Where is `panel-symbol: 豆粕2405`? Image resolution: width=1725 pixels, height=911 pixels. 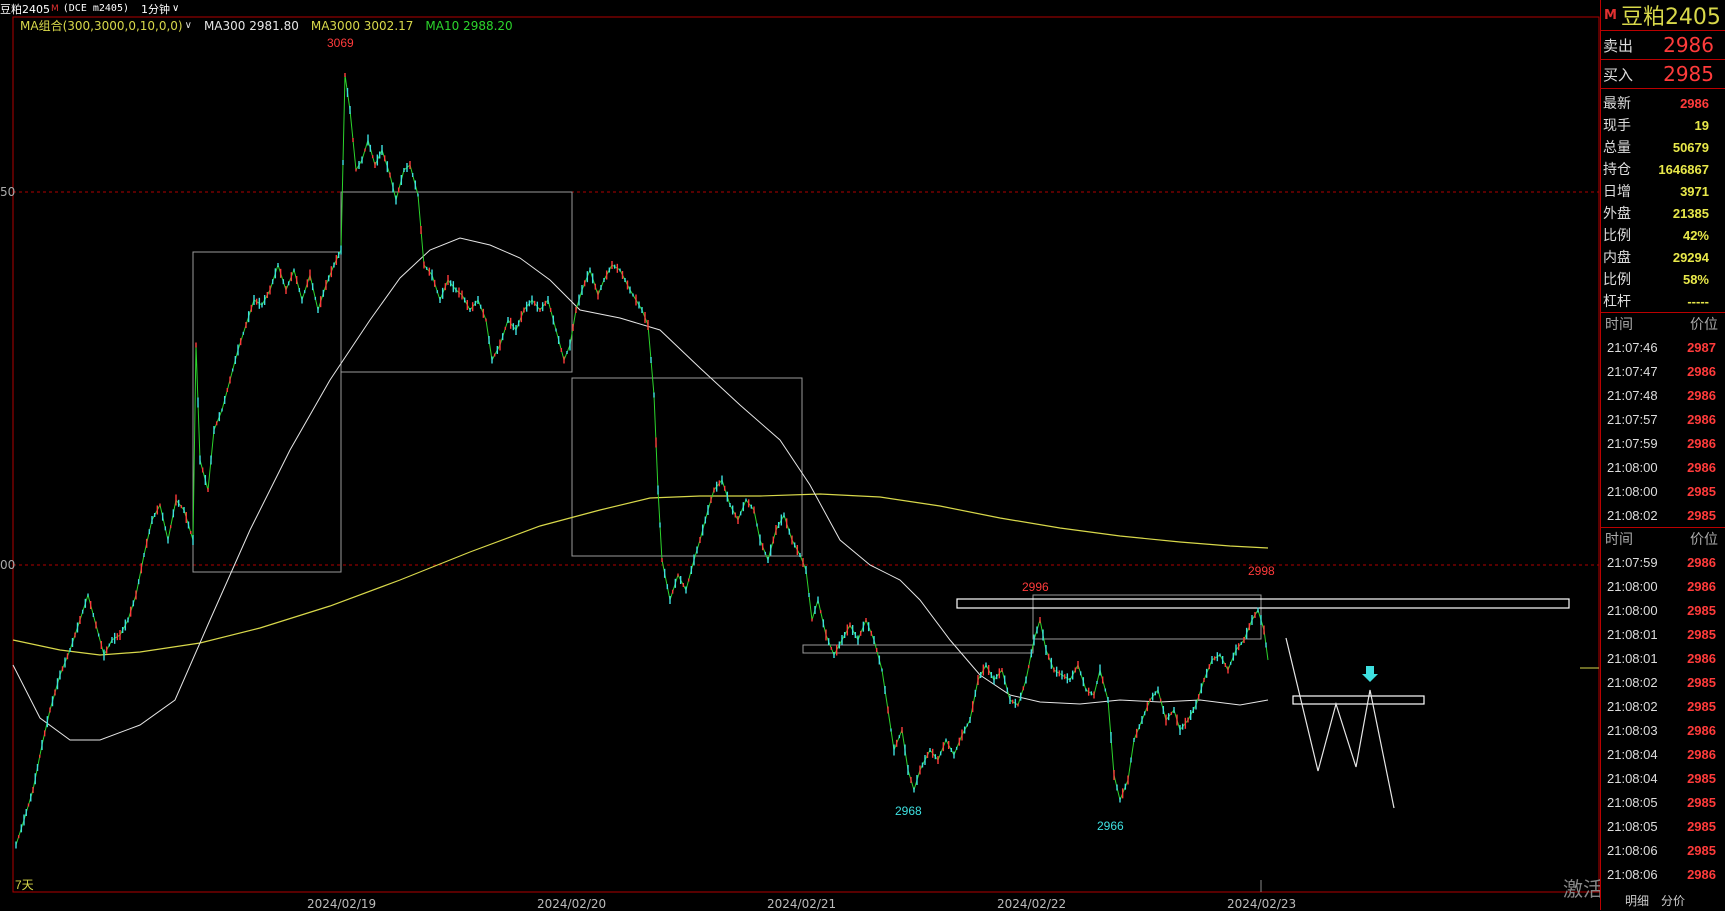 panel-symbol: 豆粕2405 is located at coordinates (1670, 17).